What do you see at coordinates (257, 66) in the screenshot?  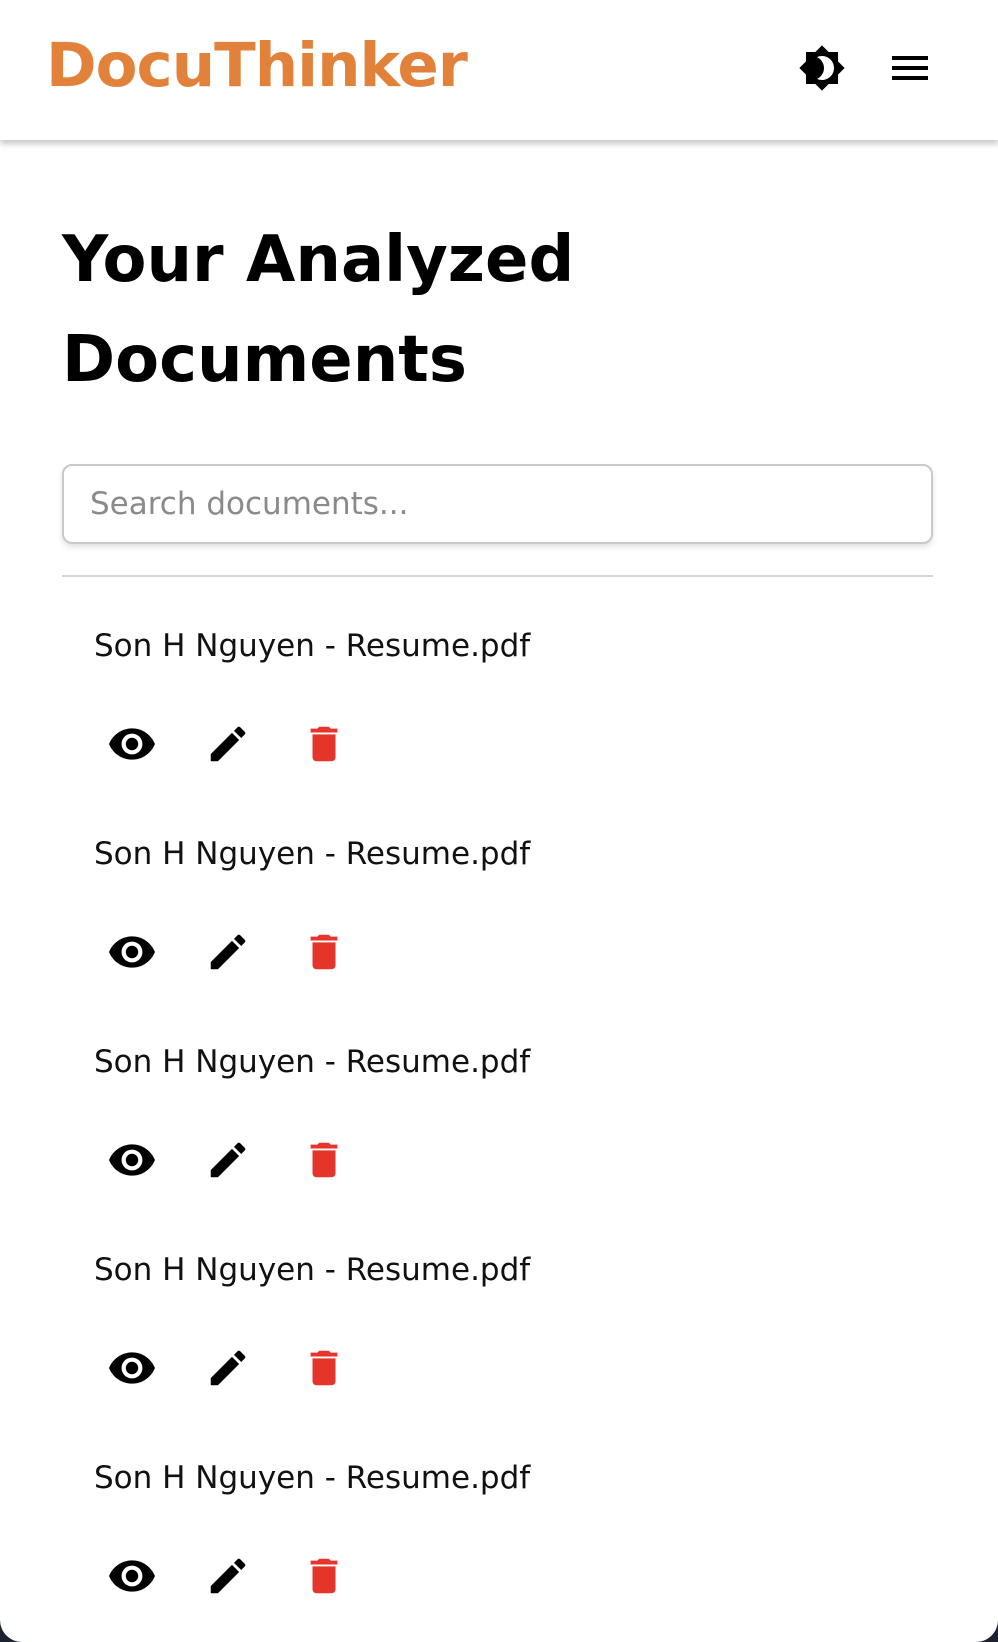 I see `brand-logo-text: DocuThinker` at bounding box center [257, 66].